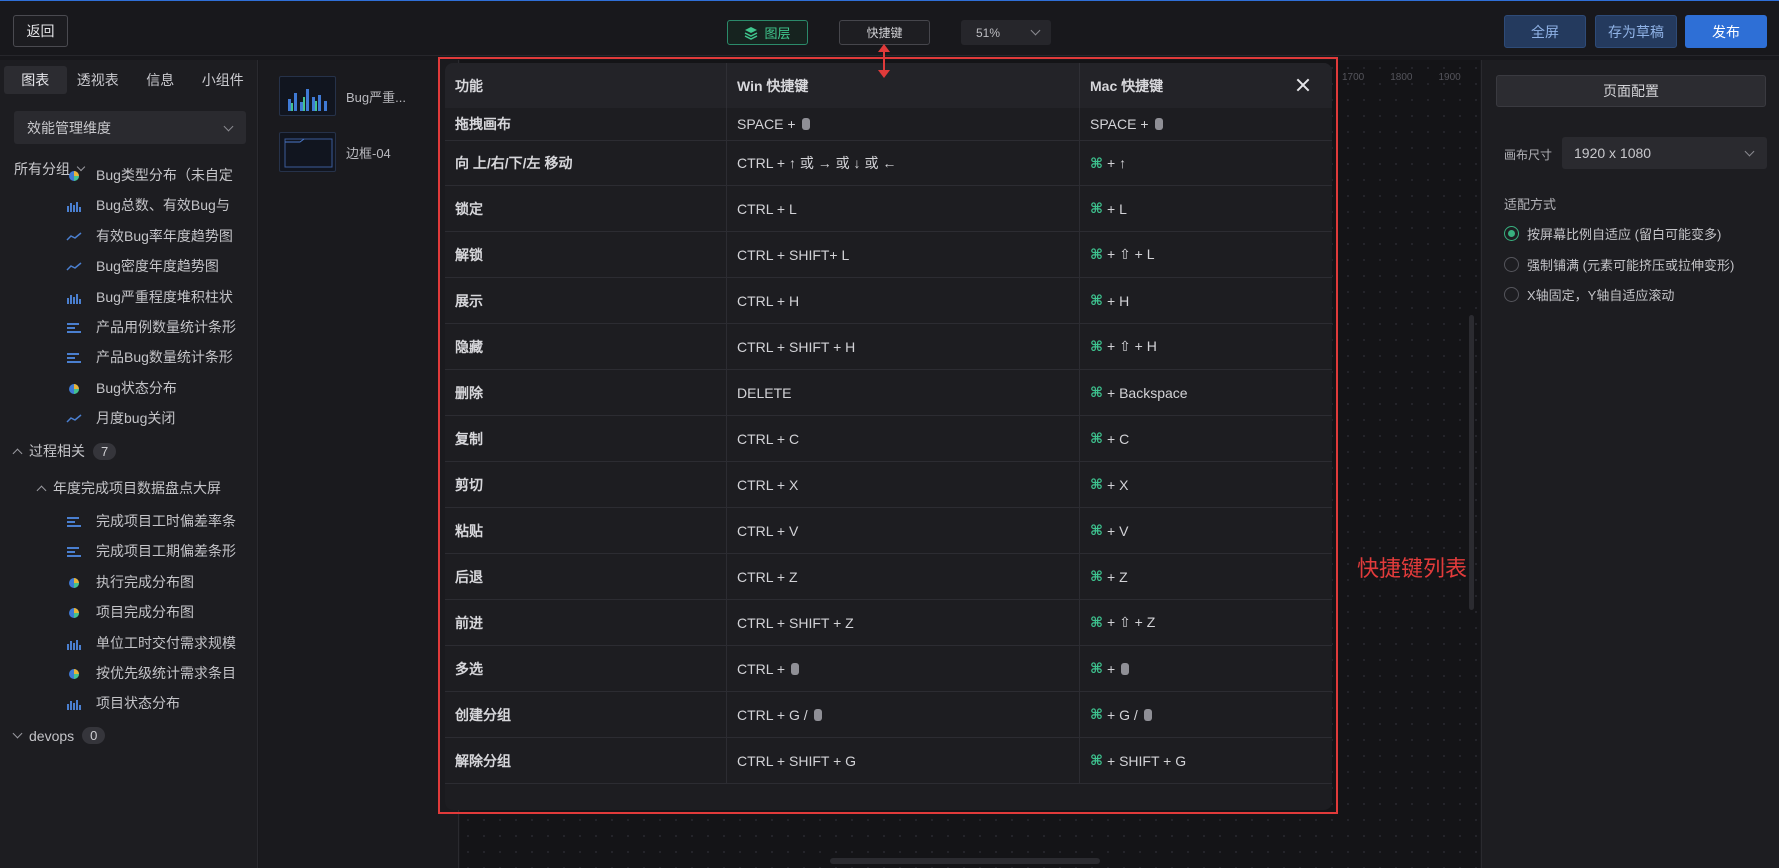 This screenshot has height=868, width=1779. What do you see at coordinates (156, 612) in the screenshot?
I see `chart-list-item: 项目完成分布图` at bounding box center [156, 612].